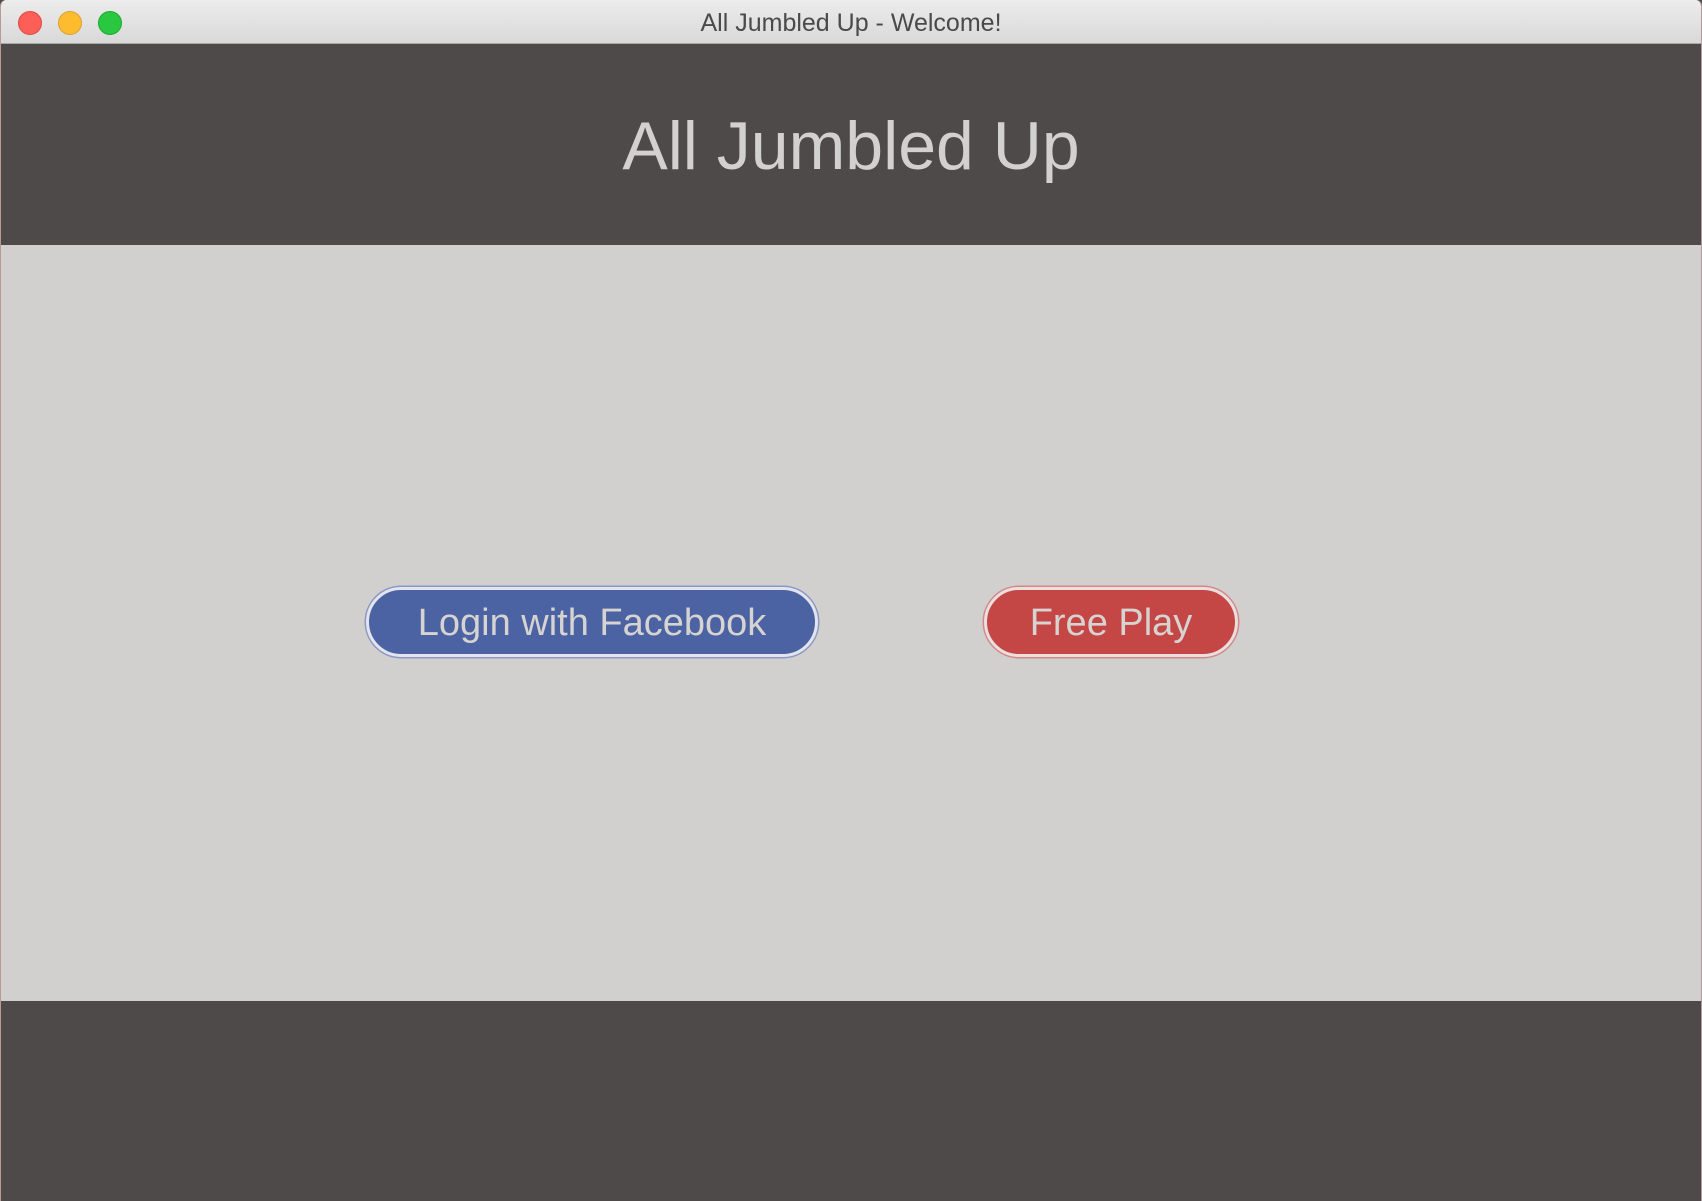 Image resolution: width=1702 pixels, height=1201 pixels. I want to click on free-play-button: Free Play, so click(1111, 622).